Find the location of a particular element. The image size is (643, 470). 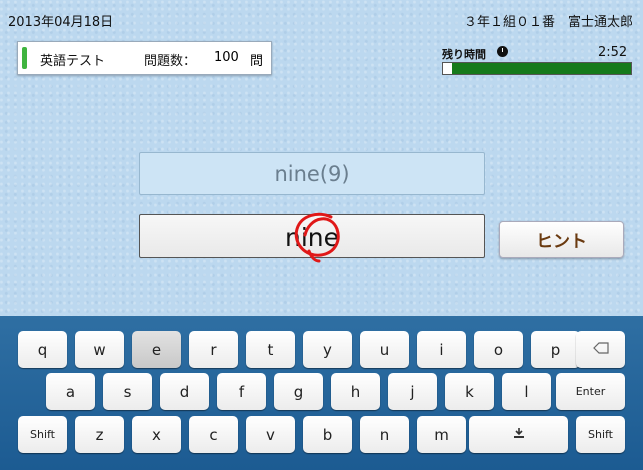

backspace-key is located at coordinates (600, 349).